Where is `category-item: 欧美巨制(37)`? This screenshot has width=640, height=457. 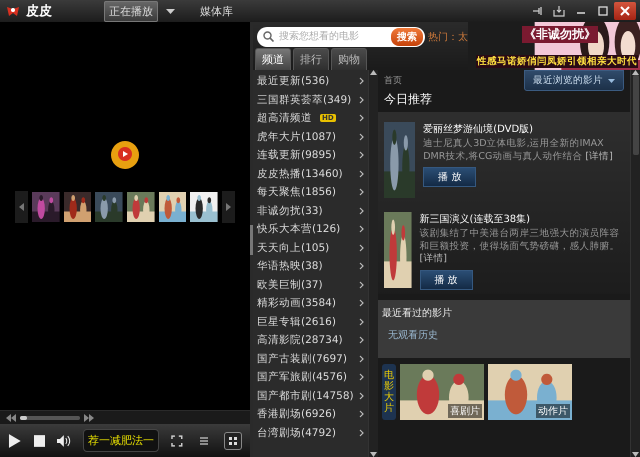 category-item: 欧美巨制(37) is located at coordinates (310, 285).